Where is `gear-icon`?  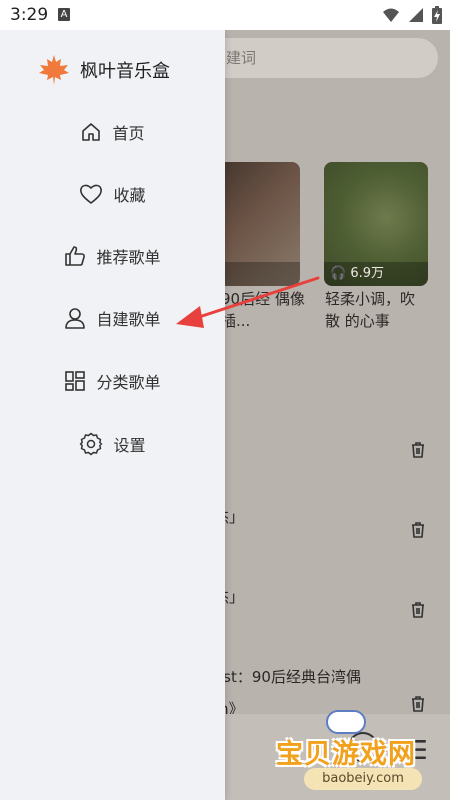 gear-icon is located at coordinates (91, 444).